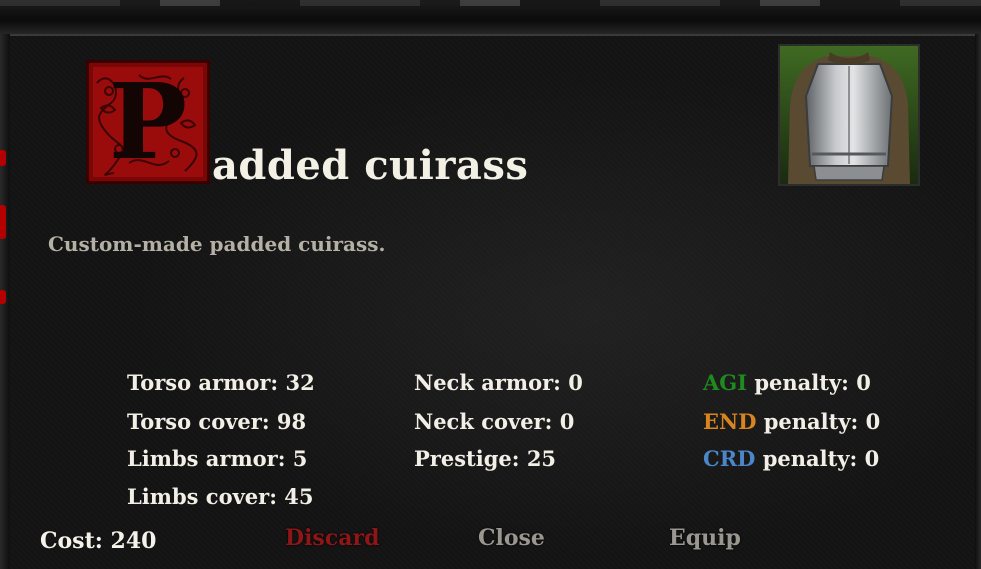 The width and height of the screenshot is (981, 569). I want to click on item-description: Custom-made padded cuirass., so click(217, 244).